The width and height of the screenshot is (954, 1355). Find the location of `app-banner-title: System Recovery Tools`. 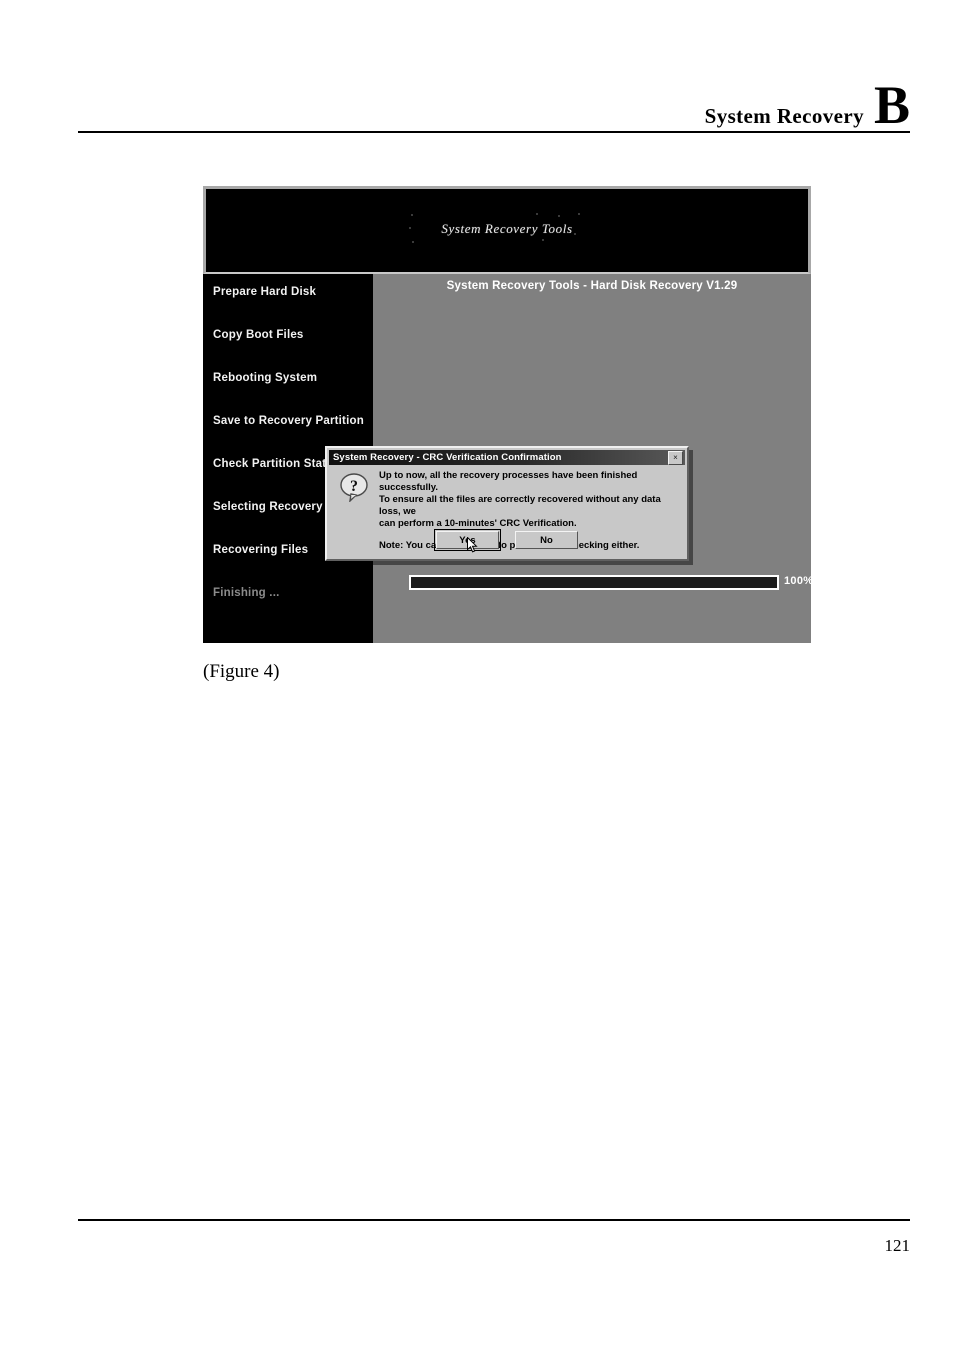

app-banner-title: System Recovery Tools is located at coordinates (507, 228).